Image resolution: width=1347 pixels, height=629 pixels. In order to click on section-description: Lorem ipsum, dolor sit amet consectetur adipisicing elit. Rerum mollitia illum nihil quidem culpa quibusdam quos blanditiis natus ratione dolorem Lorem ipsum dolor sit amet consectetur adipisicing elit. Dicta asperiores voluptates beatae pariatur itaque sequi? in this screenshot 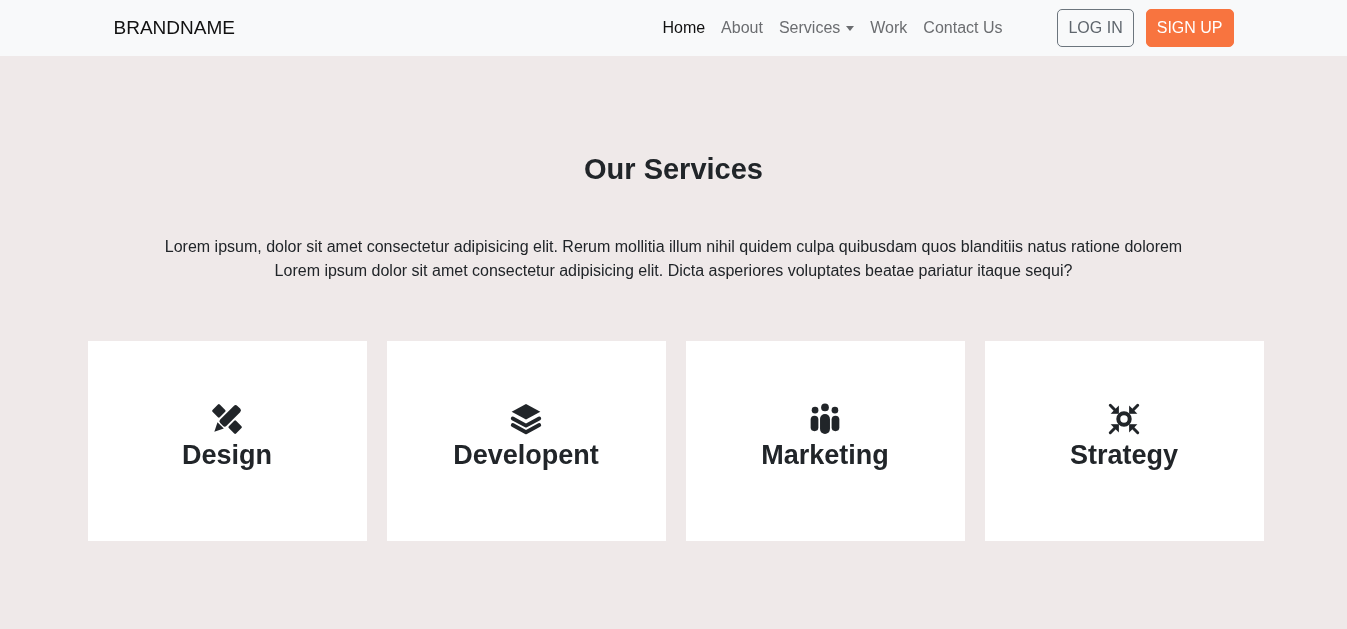, I will do `click(673, 259)`.